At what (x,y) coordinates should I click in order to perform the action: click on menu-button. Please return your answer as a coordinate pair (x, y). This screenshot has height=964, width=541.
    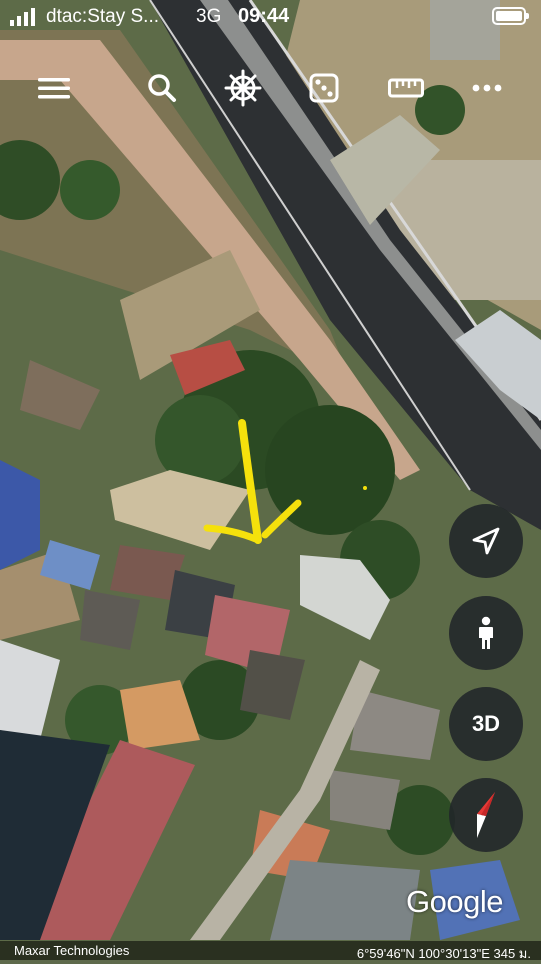
    Looking at the image, I should click on (54, 88).